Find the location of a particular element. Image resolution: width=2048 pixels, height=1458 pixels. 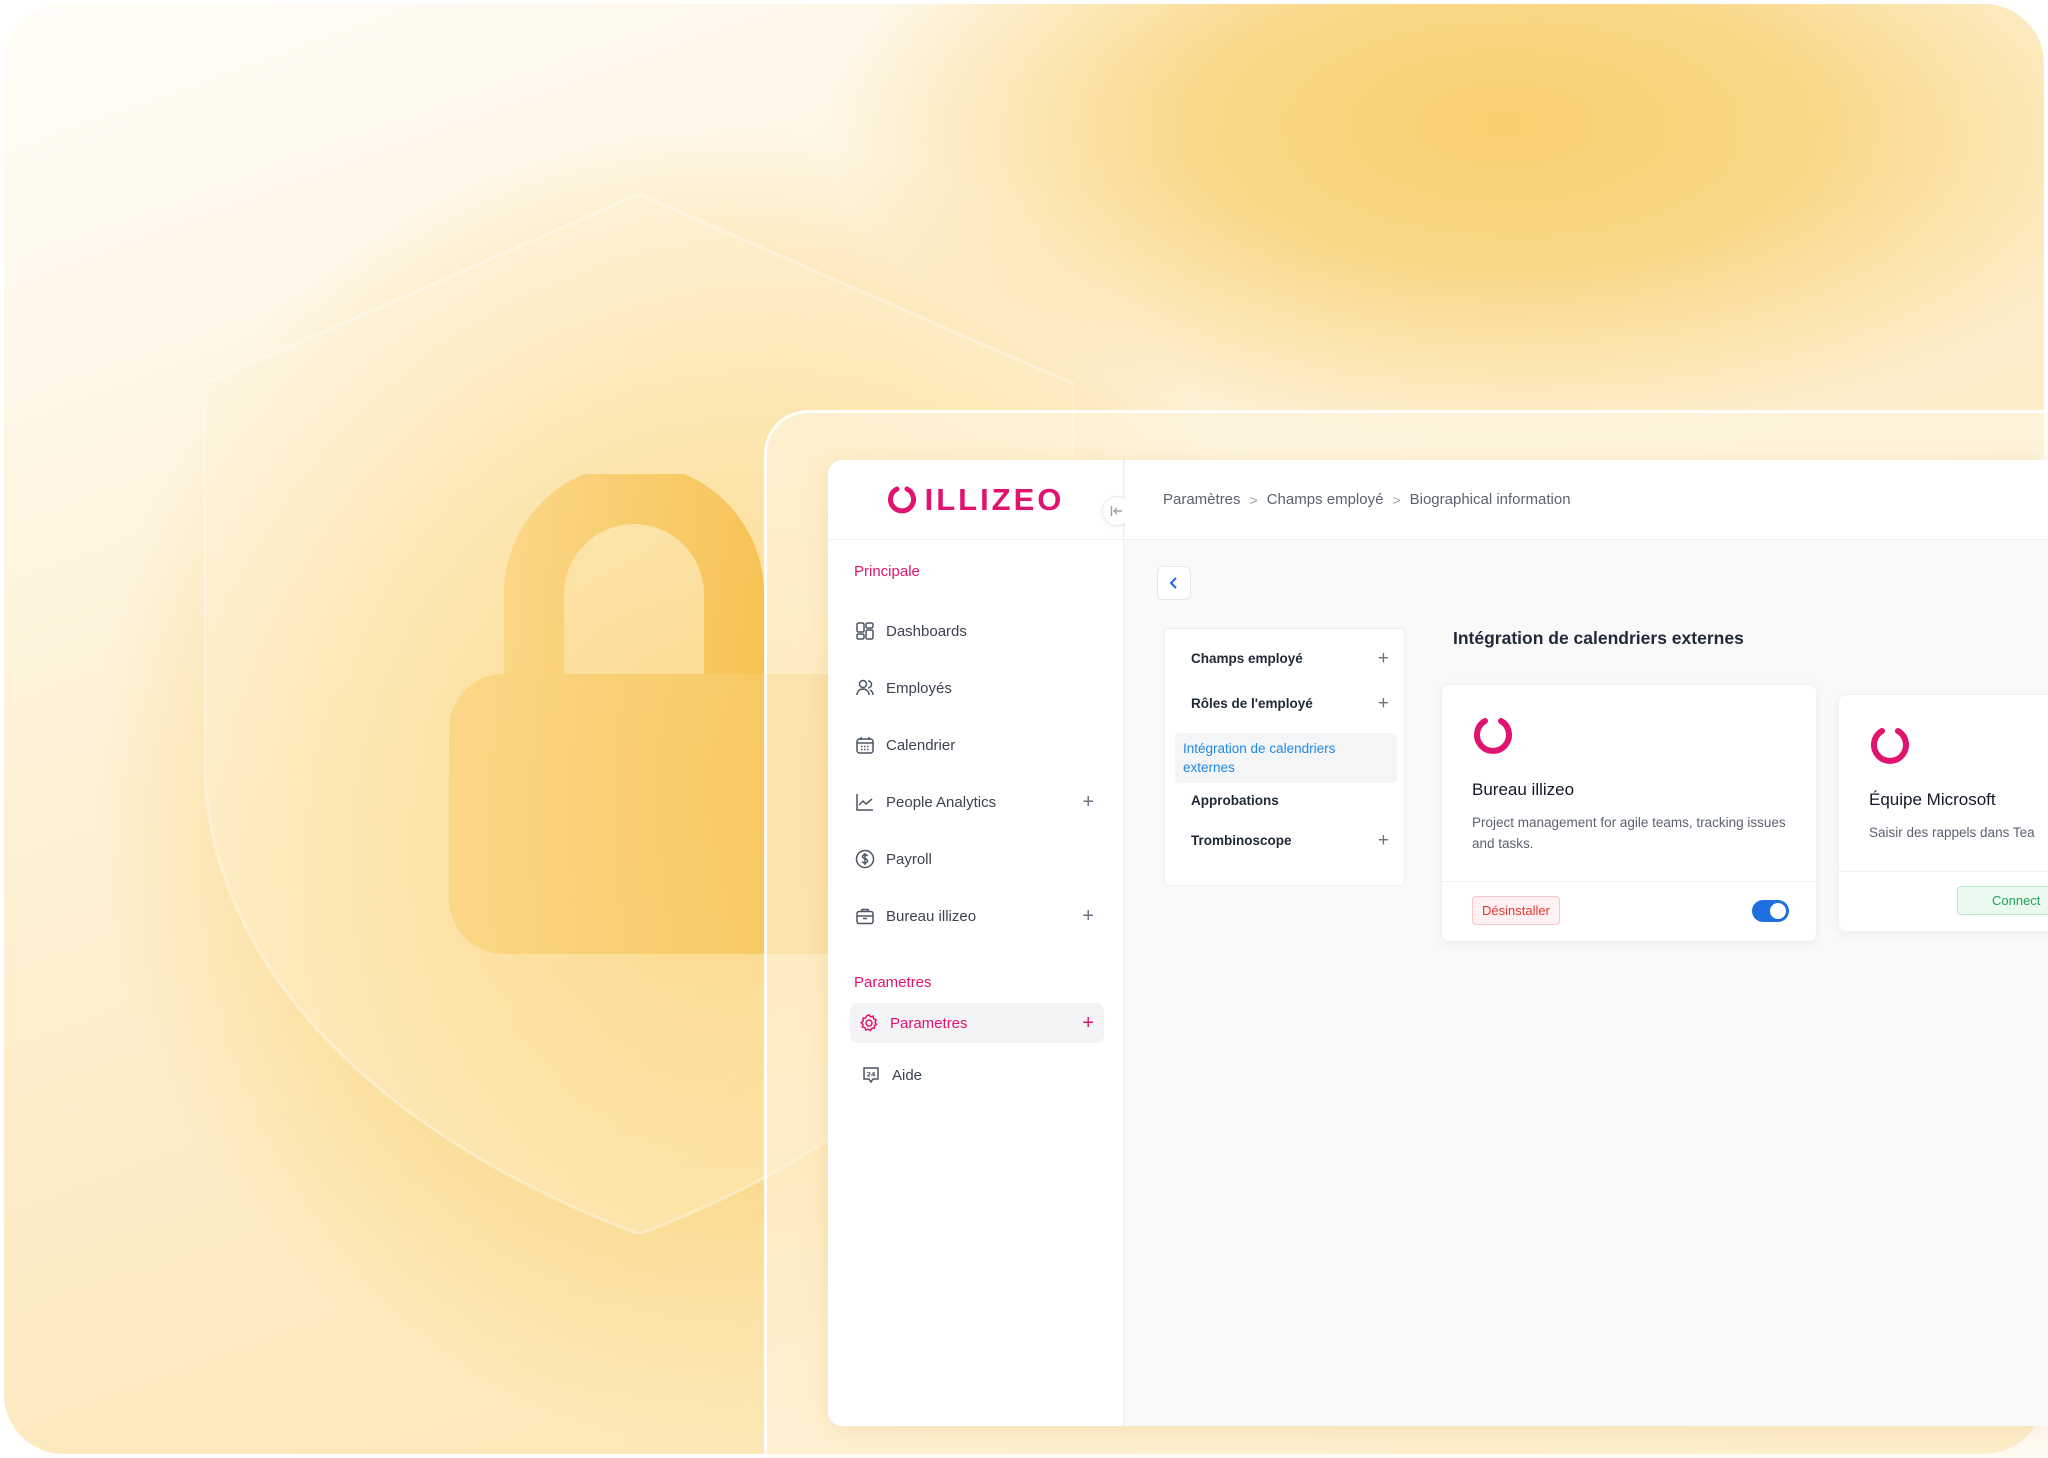

gear-icon is located at coordinates (869, 1023).